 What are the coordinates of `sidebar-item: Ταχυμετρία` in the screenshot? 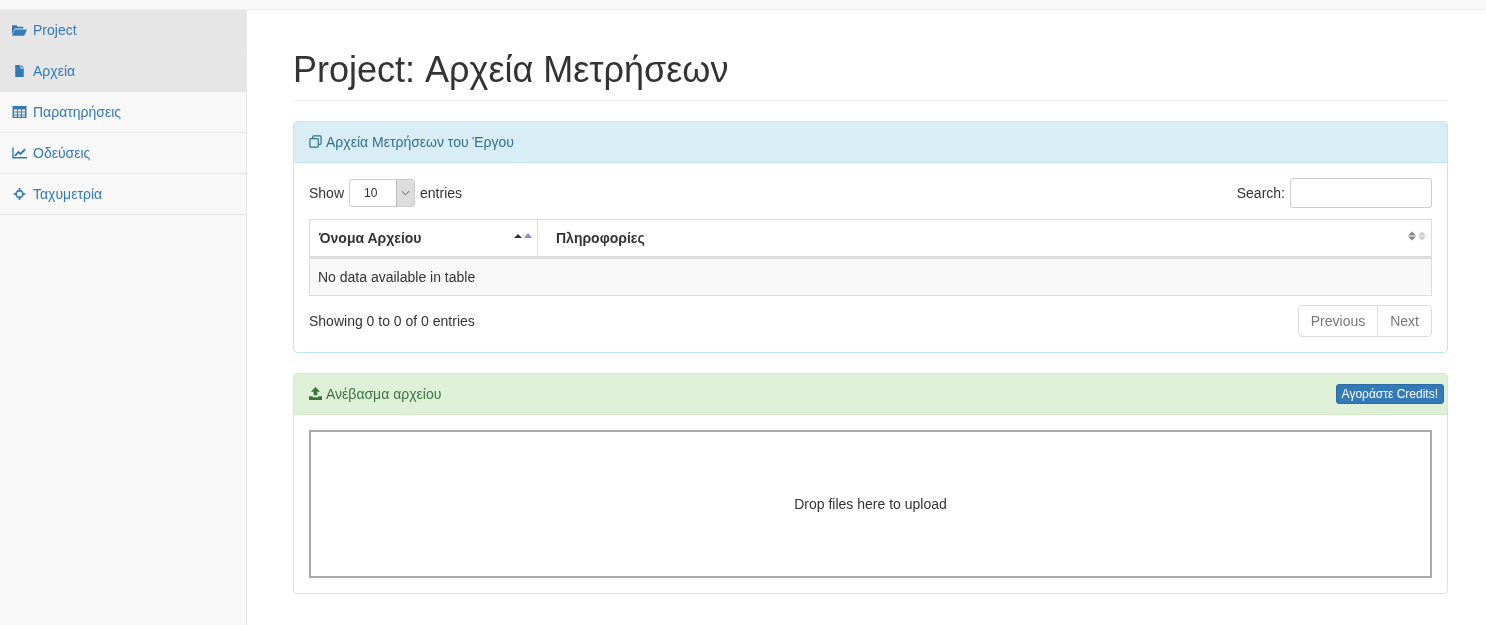 It's located at (123, 194).